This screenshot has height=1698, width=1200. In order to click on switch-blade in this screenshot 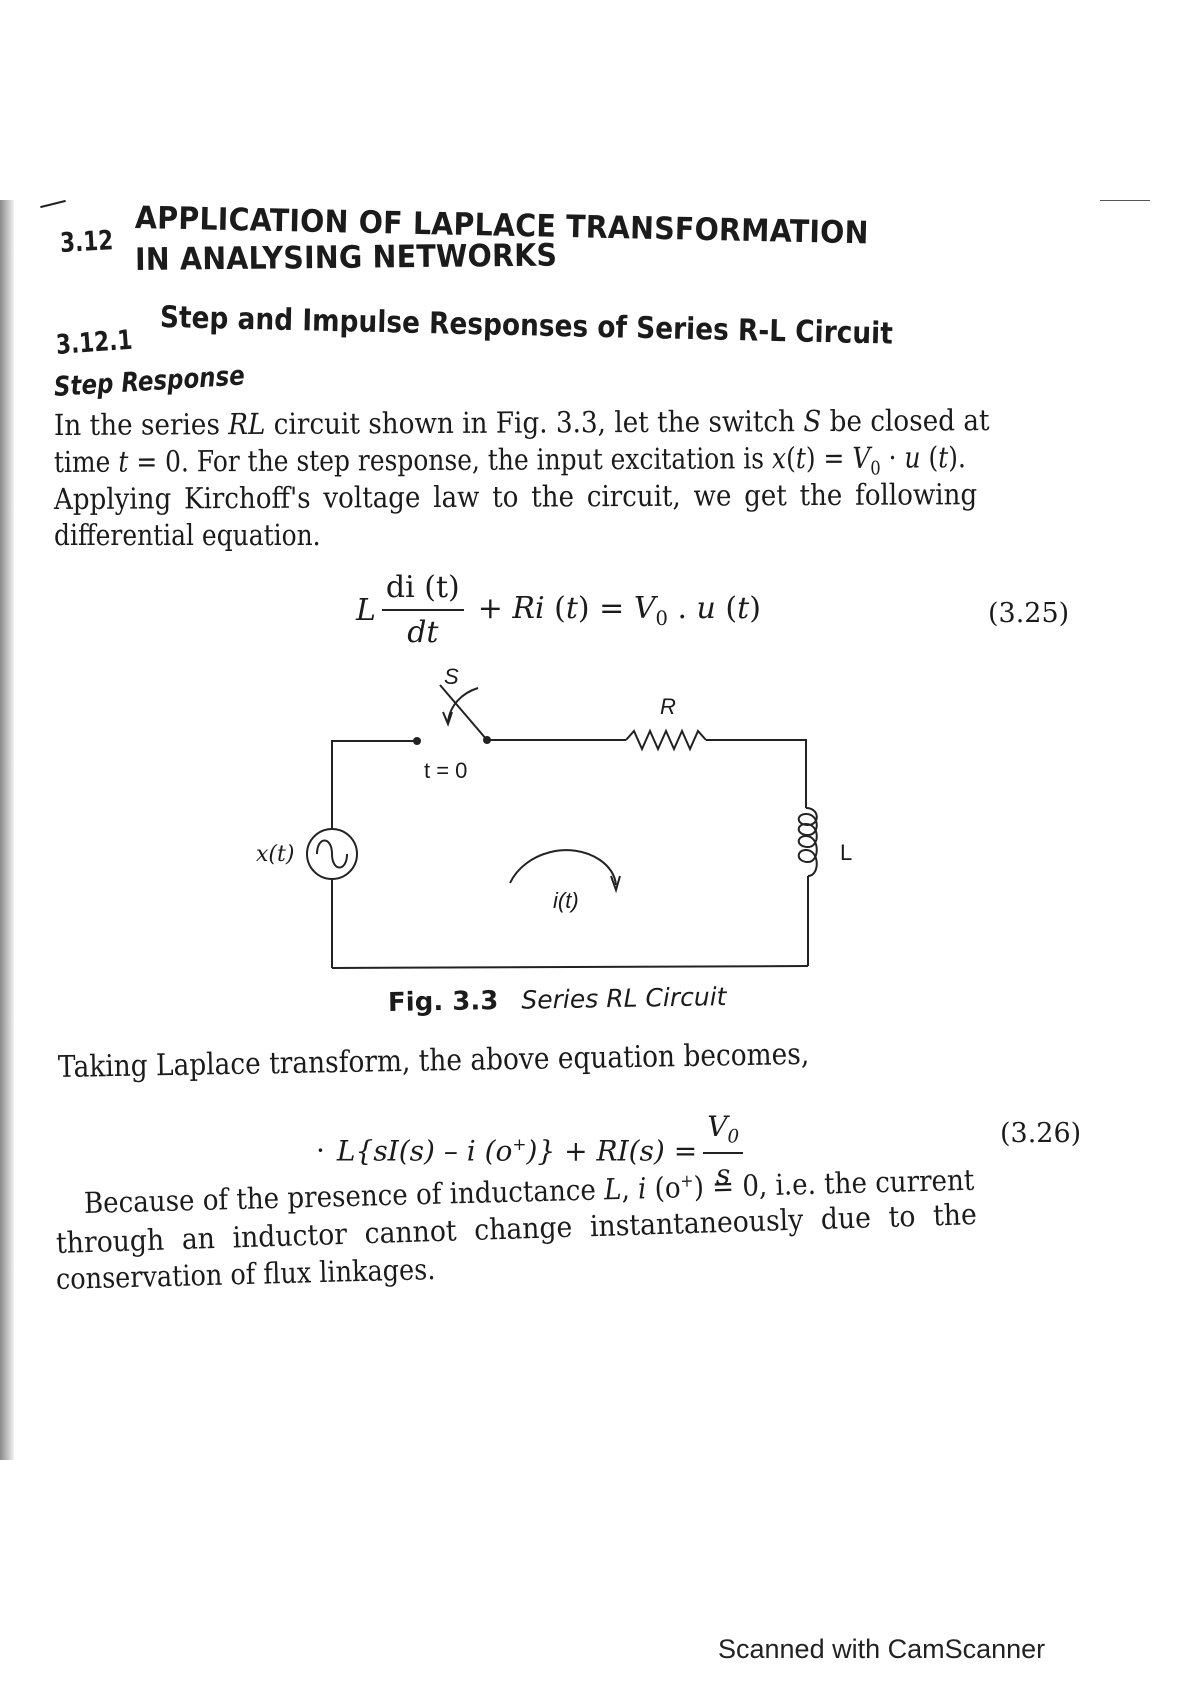, I will do `click(463, 712)`.